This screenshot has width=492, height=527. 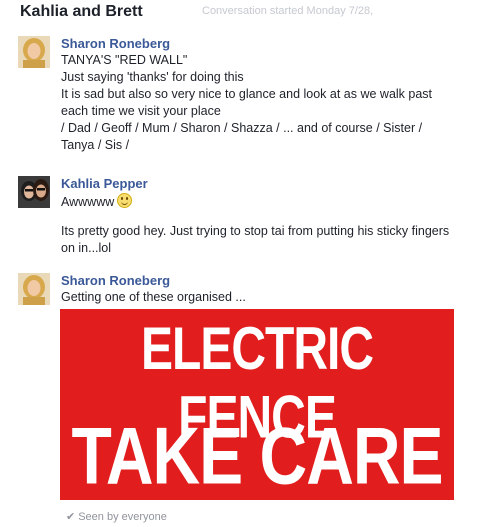 What do you see at coordinates (95, 145) in the screenshot?
I see `message-line: Tanya / Sis /` at bounding box center [95, 145].